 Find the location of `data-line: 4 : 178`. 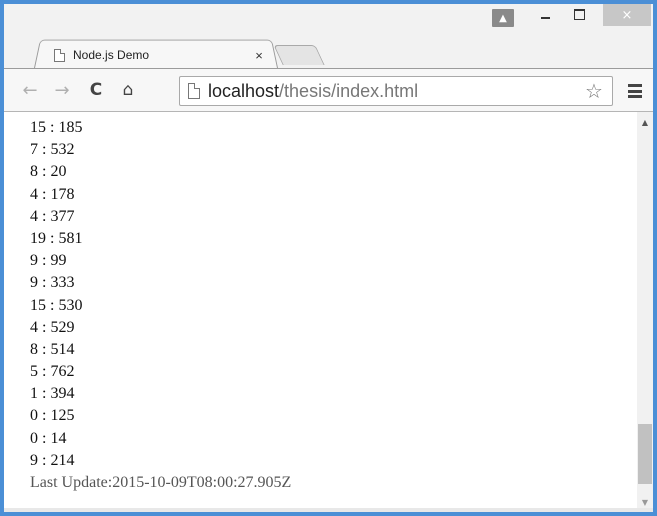

data-line: 4 : 178 is located at coordinates (52, 194).